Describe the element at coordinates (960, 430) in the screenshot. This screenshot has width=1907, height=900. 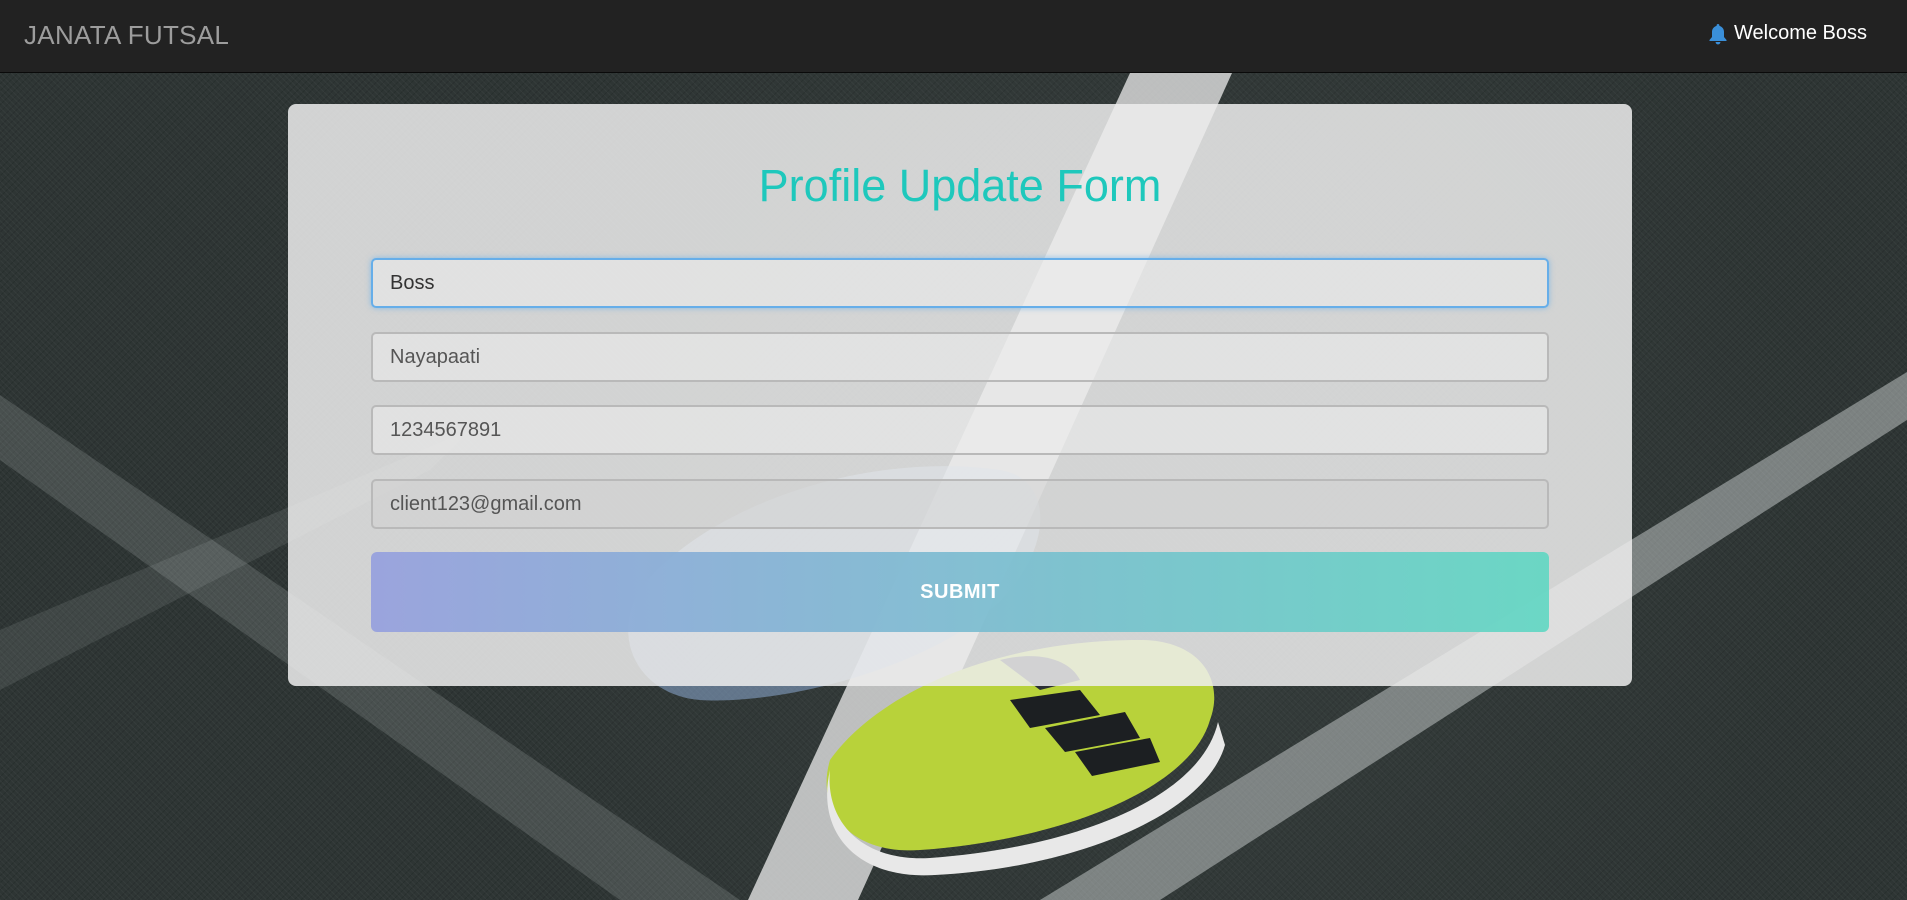
I see `phone-field` at that location.